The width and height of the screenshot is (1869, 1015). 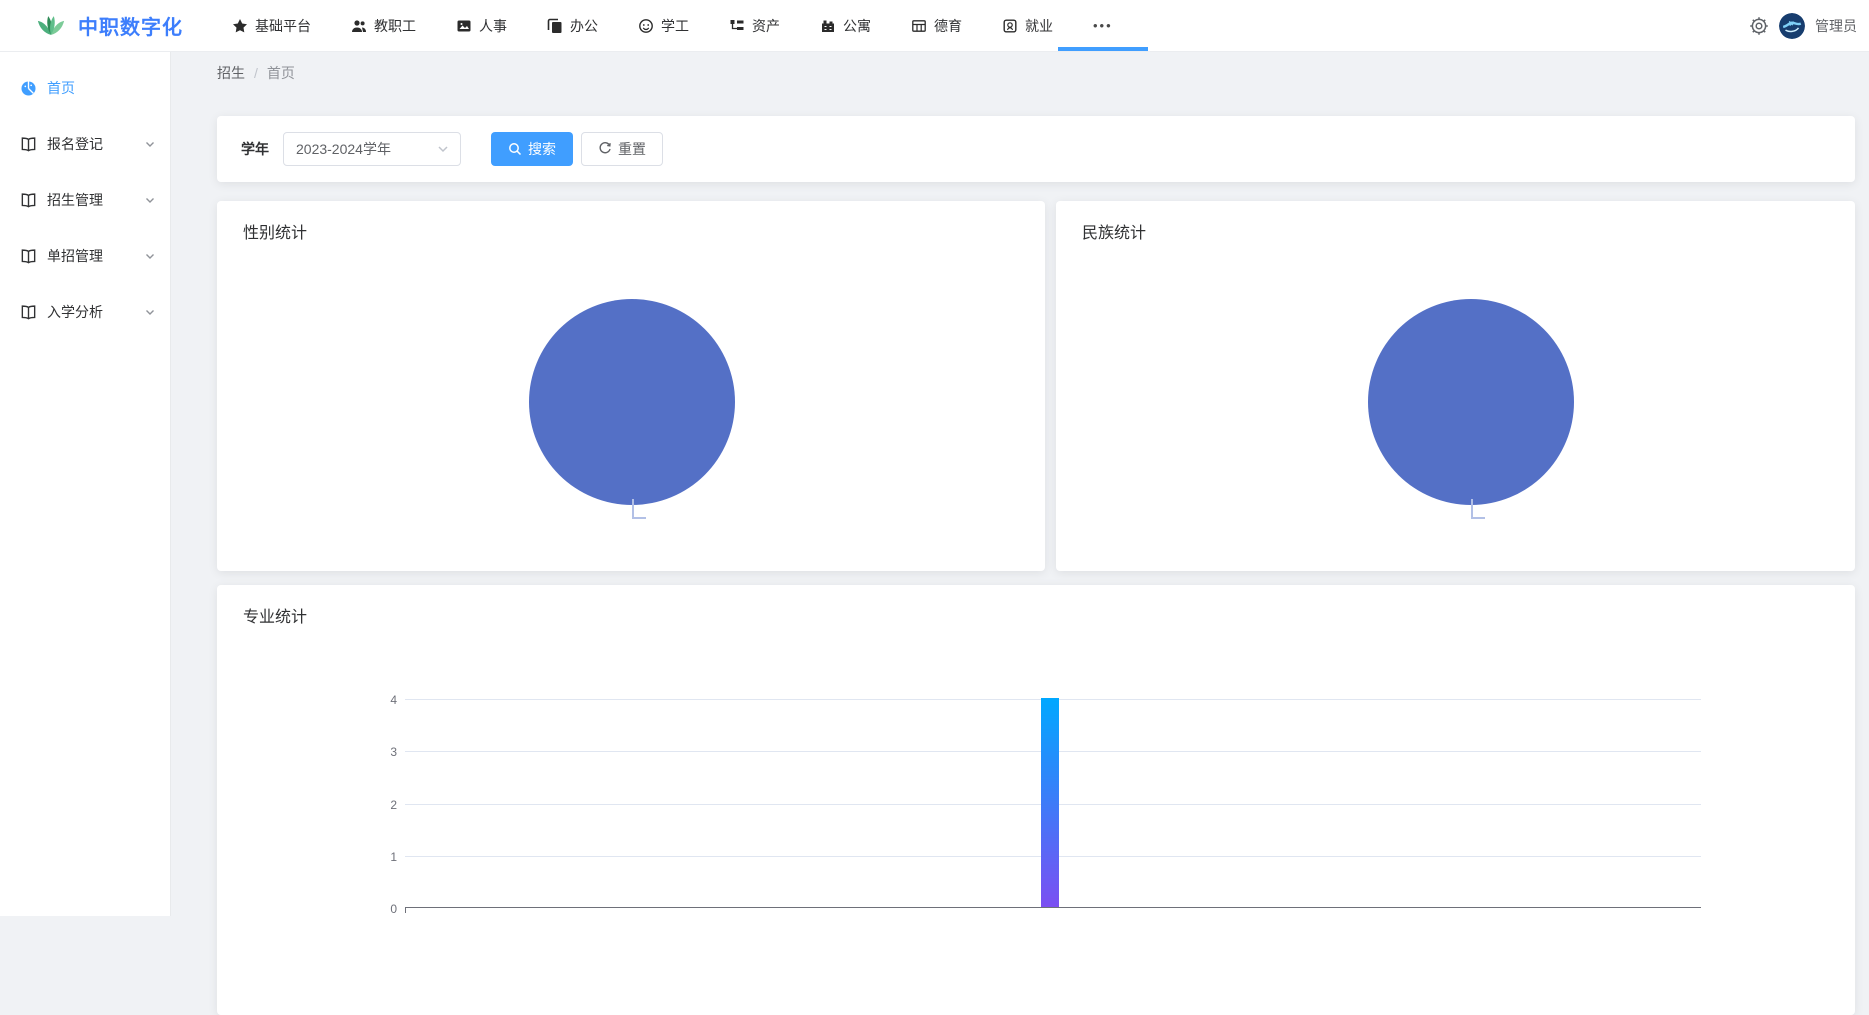 I want to click on y-axis-tick-label: 1, so click(x=393, y=857).